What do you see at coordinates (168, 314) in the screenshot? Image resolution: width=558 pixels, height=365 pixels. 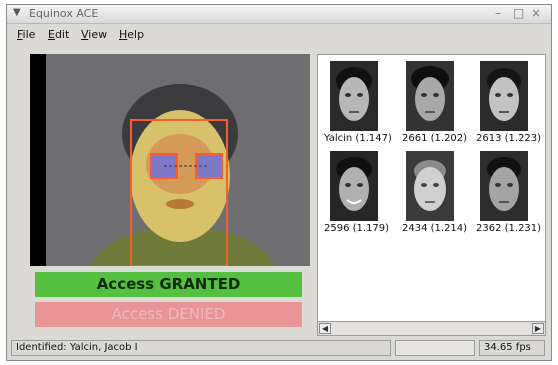 I see `access-denied-banner: Access DENIED` at bounding box center [168, 314].